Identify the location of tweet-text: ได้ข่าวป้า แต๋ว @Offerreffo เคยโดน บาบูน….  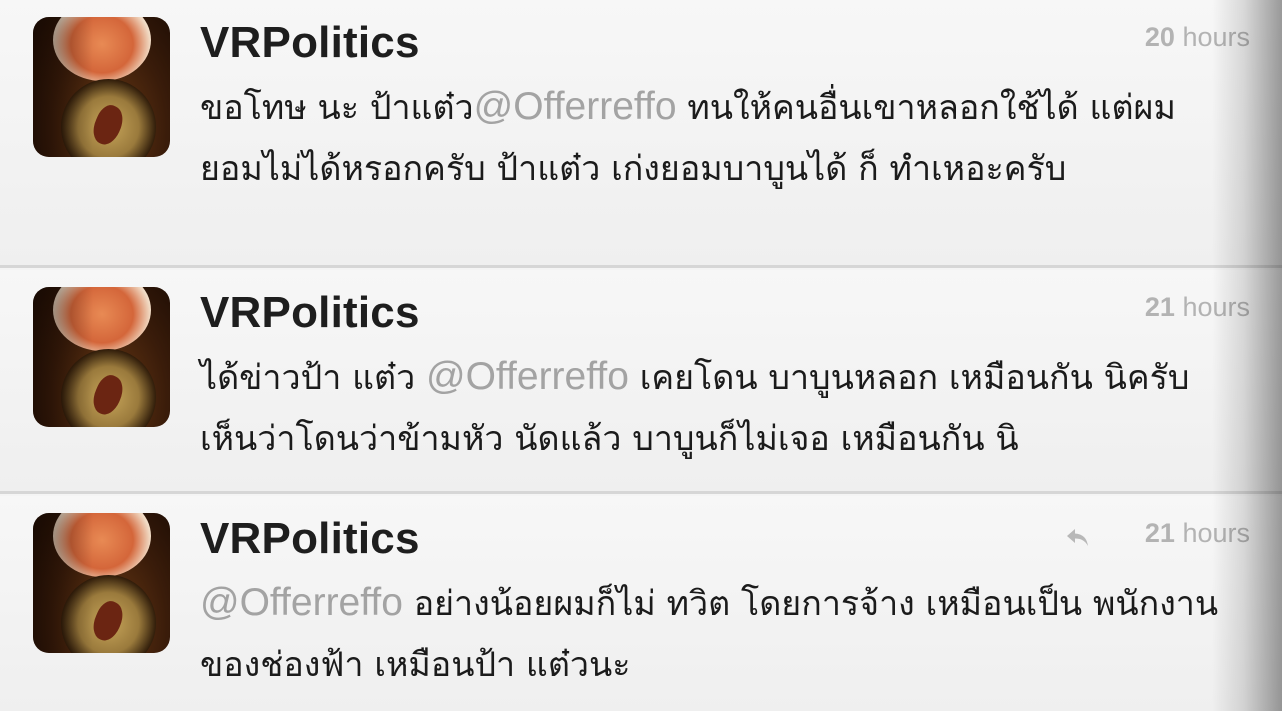
(720, 408).